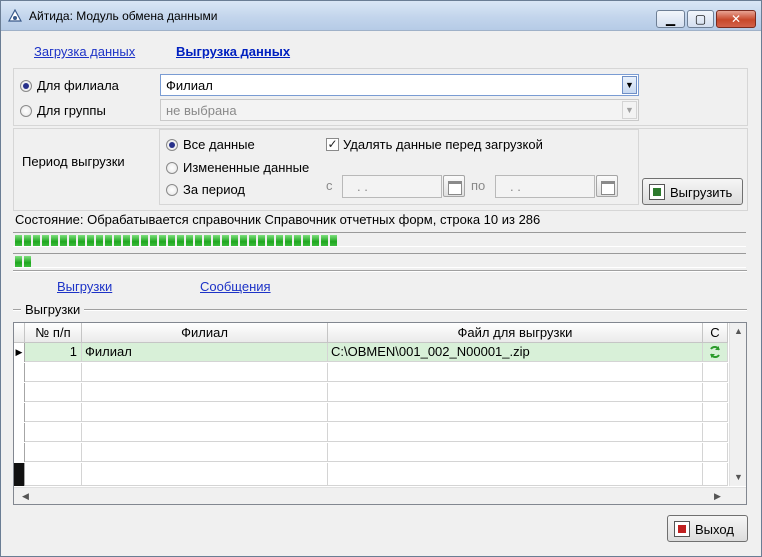 This screenshot has width=762, height=557. What do you see at coordinates (73, 161) in the screenshot?
I see `period-label: Период выгрузки` at bounding box center [73, 161].